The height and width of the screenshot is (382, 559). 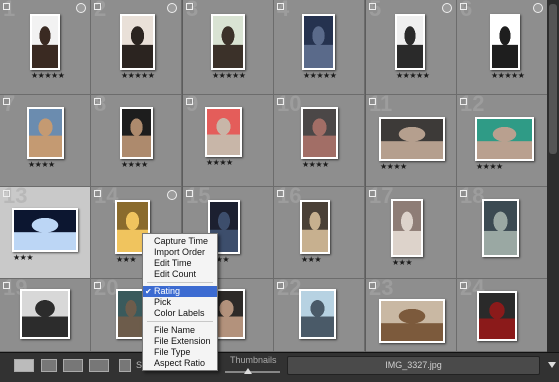 I want to click on grid-cell: 7 ★★★★, so click(x=45, y=141).